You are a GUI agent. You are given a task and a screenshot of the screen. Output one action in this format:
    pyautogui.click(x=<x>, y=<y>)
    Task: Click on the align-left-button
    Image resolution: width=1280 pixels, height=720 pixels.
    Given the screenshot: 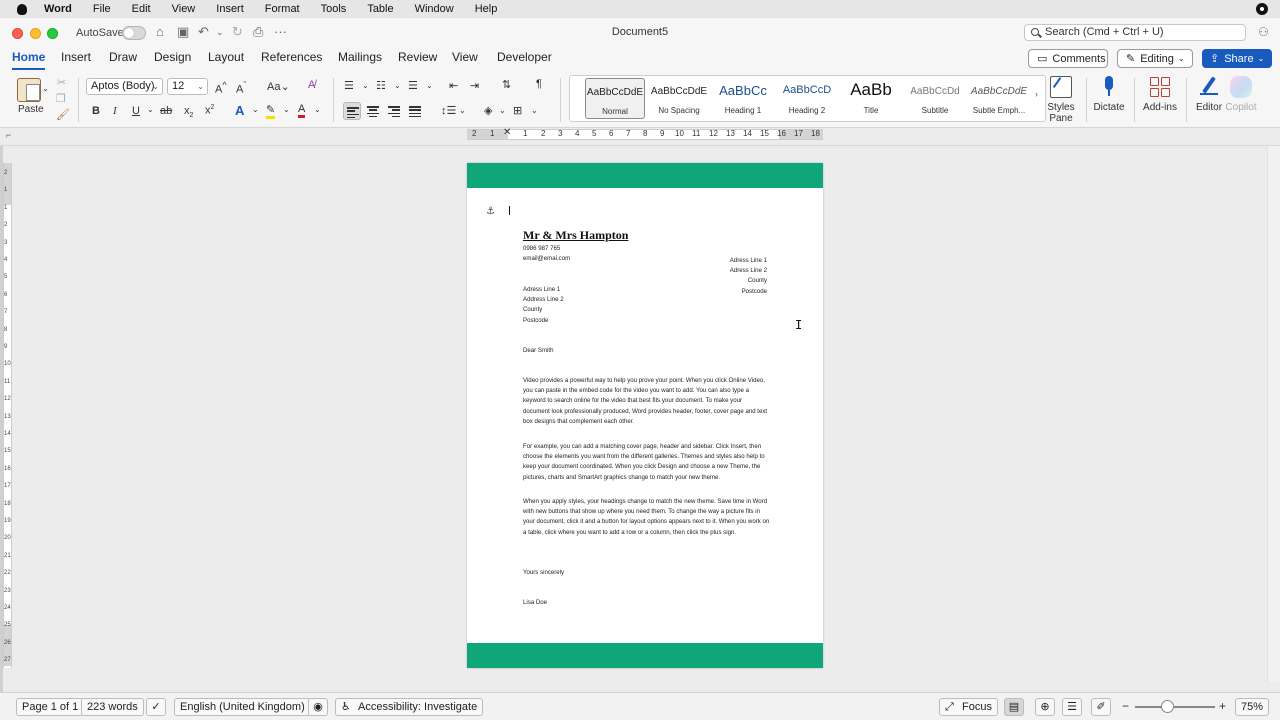 What is the action you would take?
    pyautogui.click(x=352, y=111)
    